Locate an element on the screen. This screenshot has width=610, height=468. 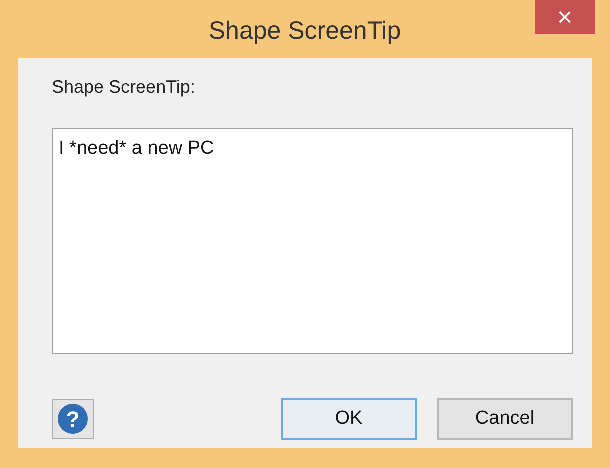
close-button: × is located at coordinates (565, 17).